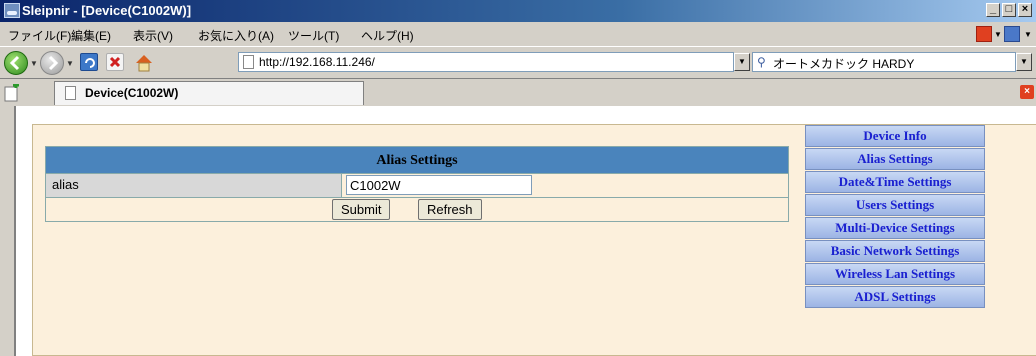  I want to click on address-url: http://192.168.11.246/, so click(317, 62).